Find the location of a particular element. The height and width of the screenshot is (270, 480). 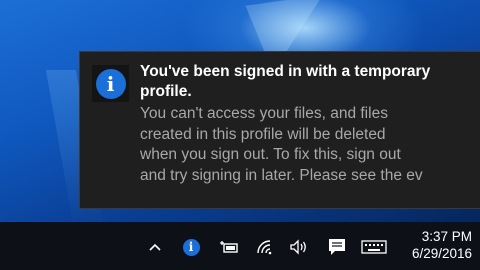

clock-date: 6/29/2016 is located at coordinates (442, 253).